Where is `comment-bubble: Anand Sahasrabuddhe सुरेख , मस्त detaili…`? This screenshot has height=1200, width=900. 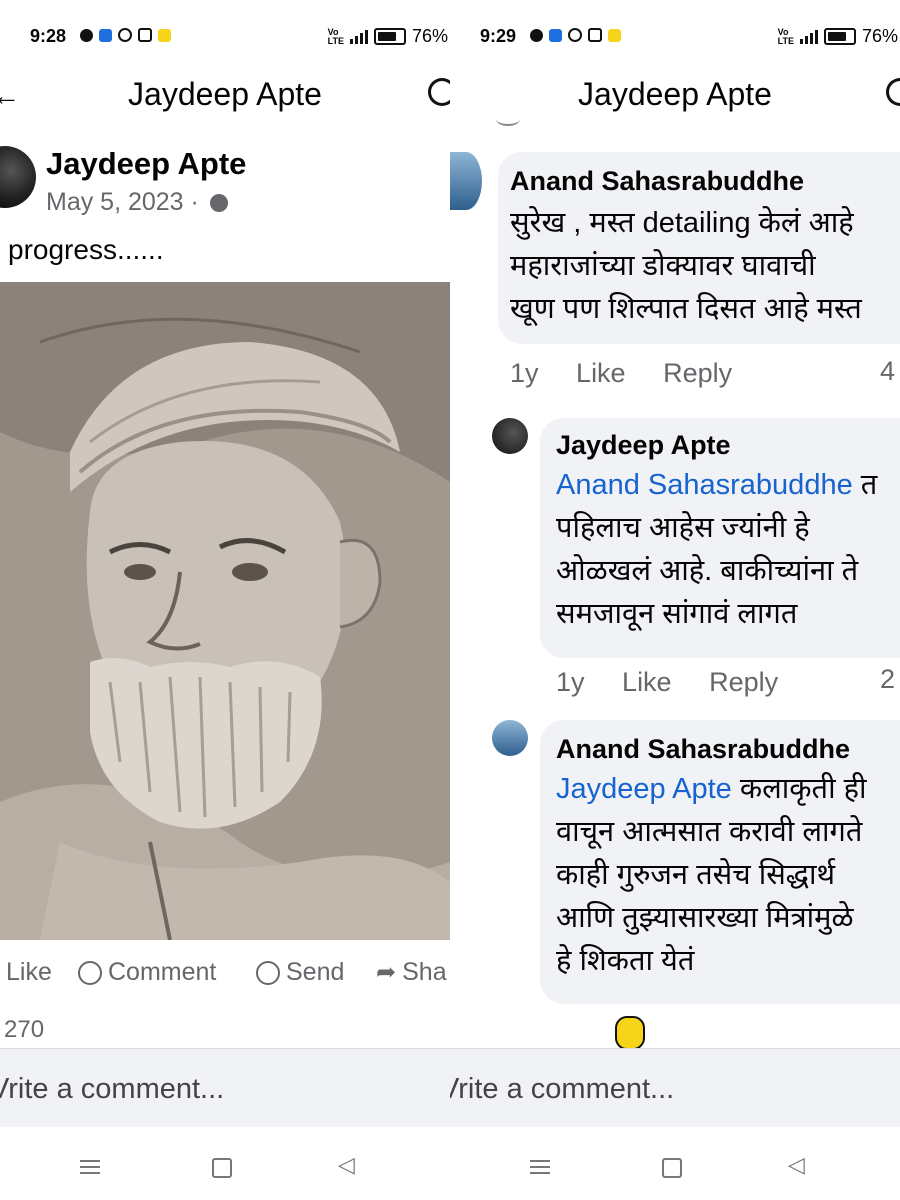
comment-bubble: Anand Sahasrabuddhe सुरेख , मस्त detaili… is located at coordinates (699, 248).